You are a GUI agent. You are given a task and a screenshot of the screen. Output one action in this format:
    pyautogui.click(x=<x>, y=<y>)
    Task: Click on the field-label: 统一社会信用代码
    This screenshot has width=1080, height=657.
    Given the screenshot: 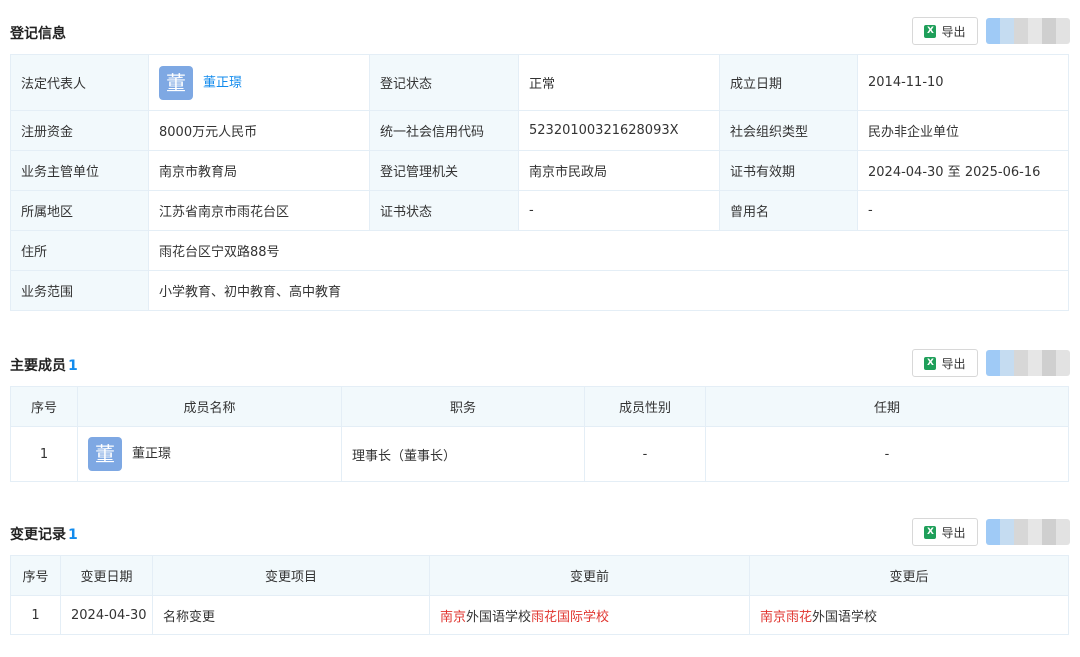 What is the action you would take?
    pyautogui.click(x=444, y=130)
    